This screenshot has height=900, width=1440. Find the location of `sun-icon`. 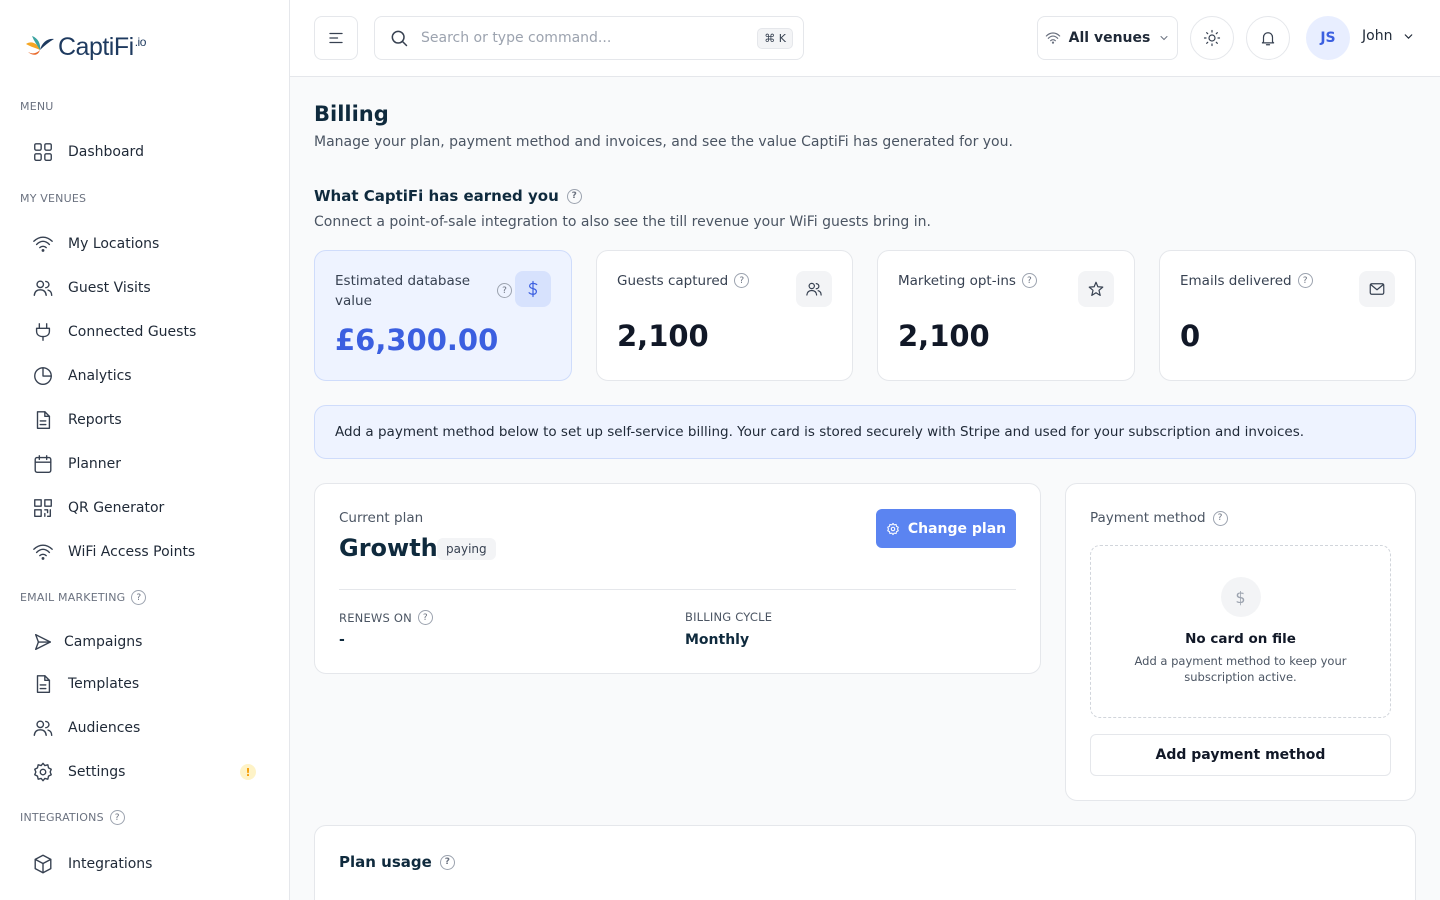

sun-icon is located at coordinates (1212, 38).